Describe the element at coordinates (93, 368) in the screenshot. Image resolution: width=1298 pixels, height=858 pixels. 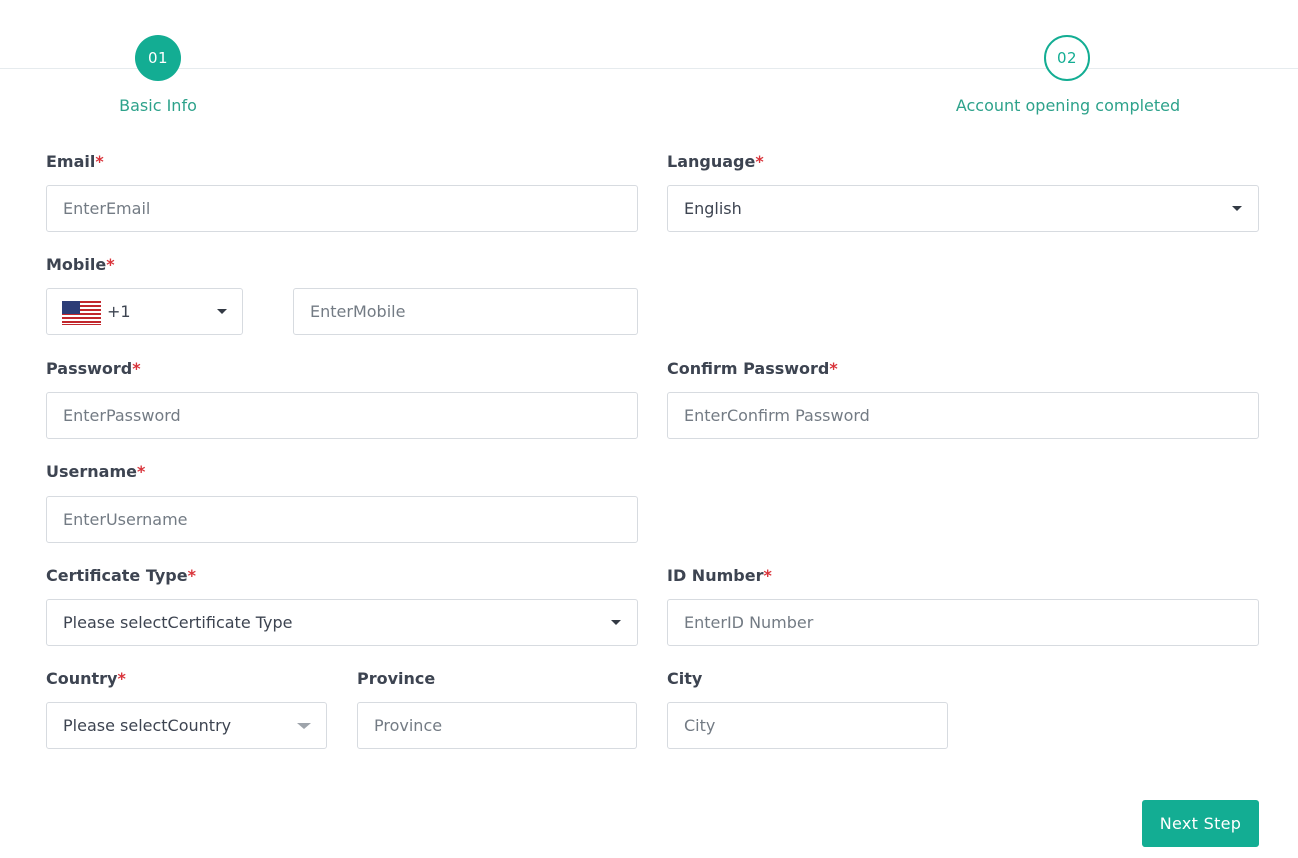
I see `password-label: Password*` at that location.